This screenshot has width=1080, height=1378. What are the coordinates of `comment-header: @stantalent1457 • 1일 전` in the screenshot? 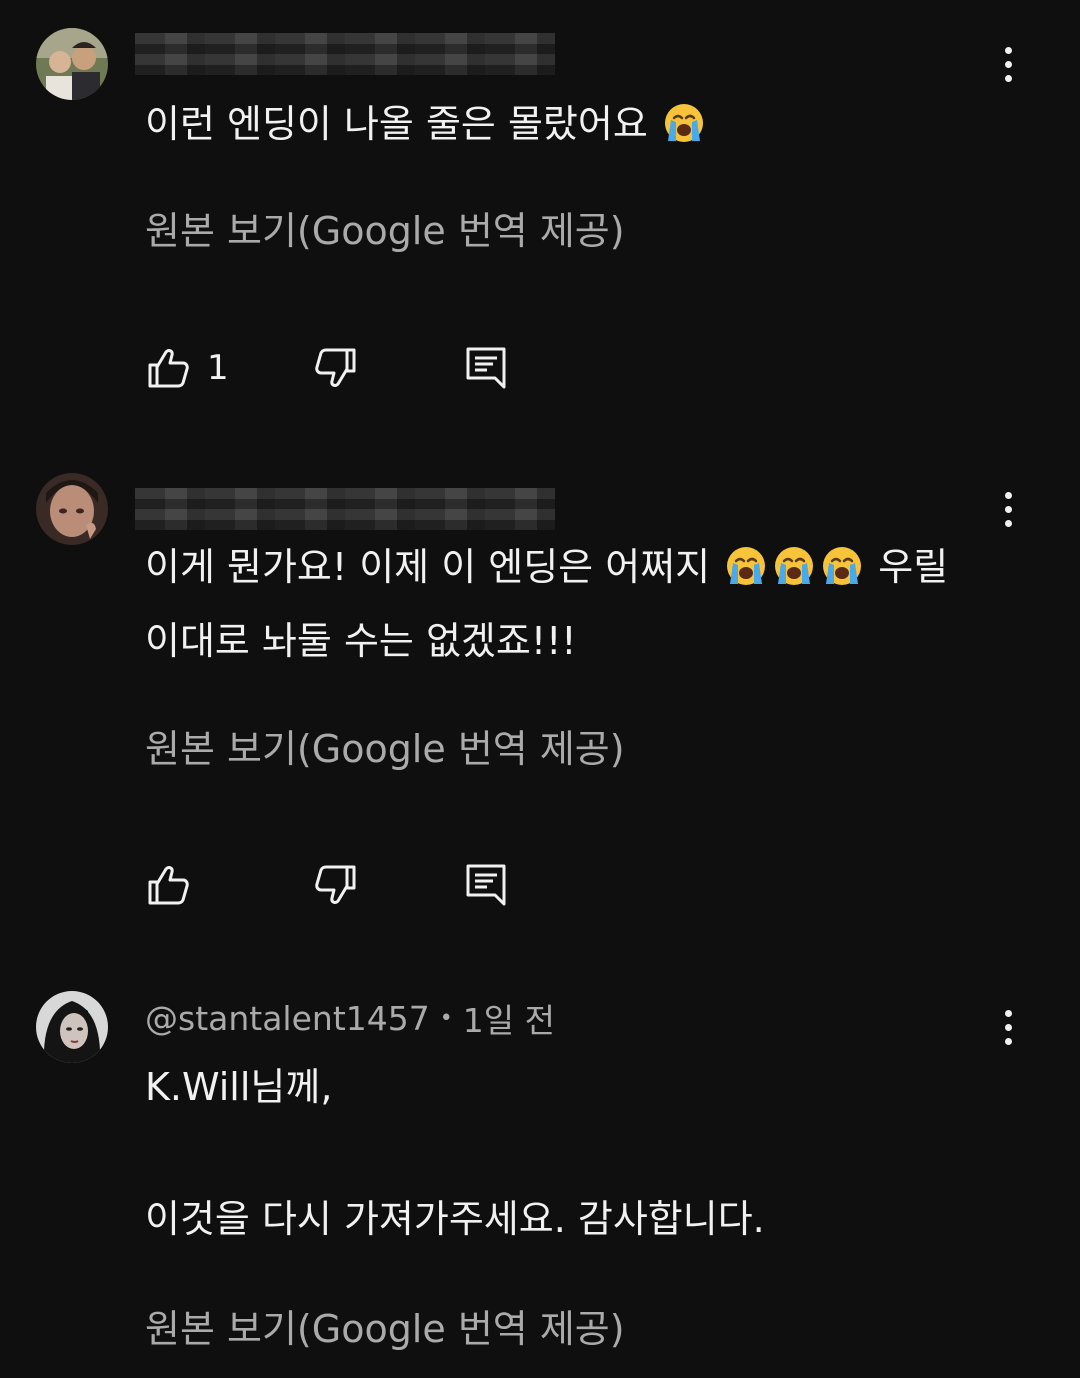 It's located at (350, 1018).